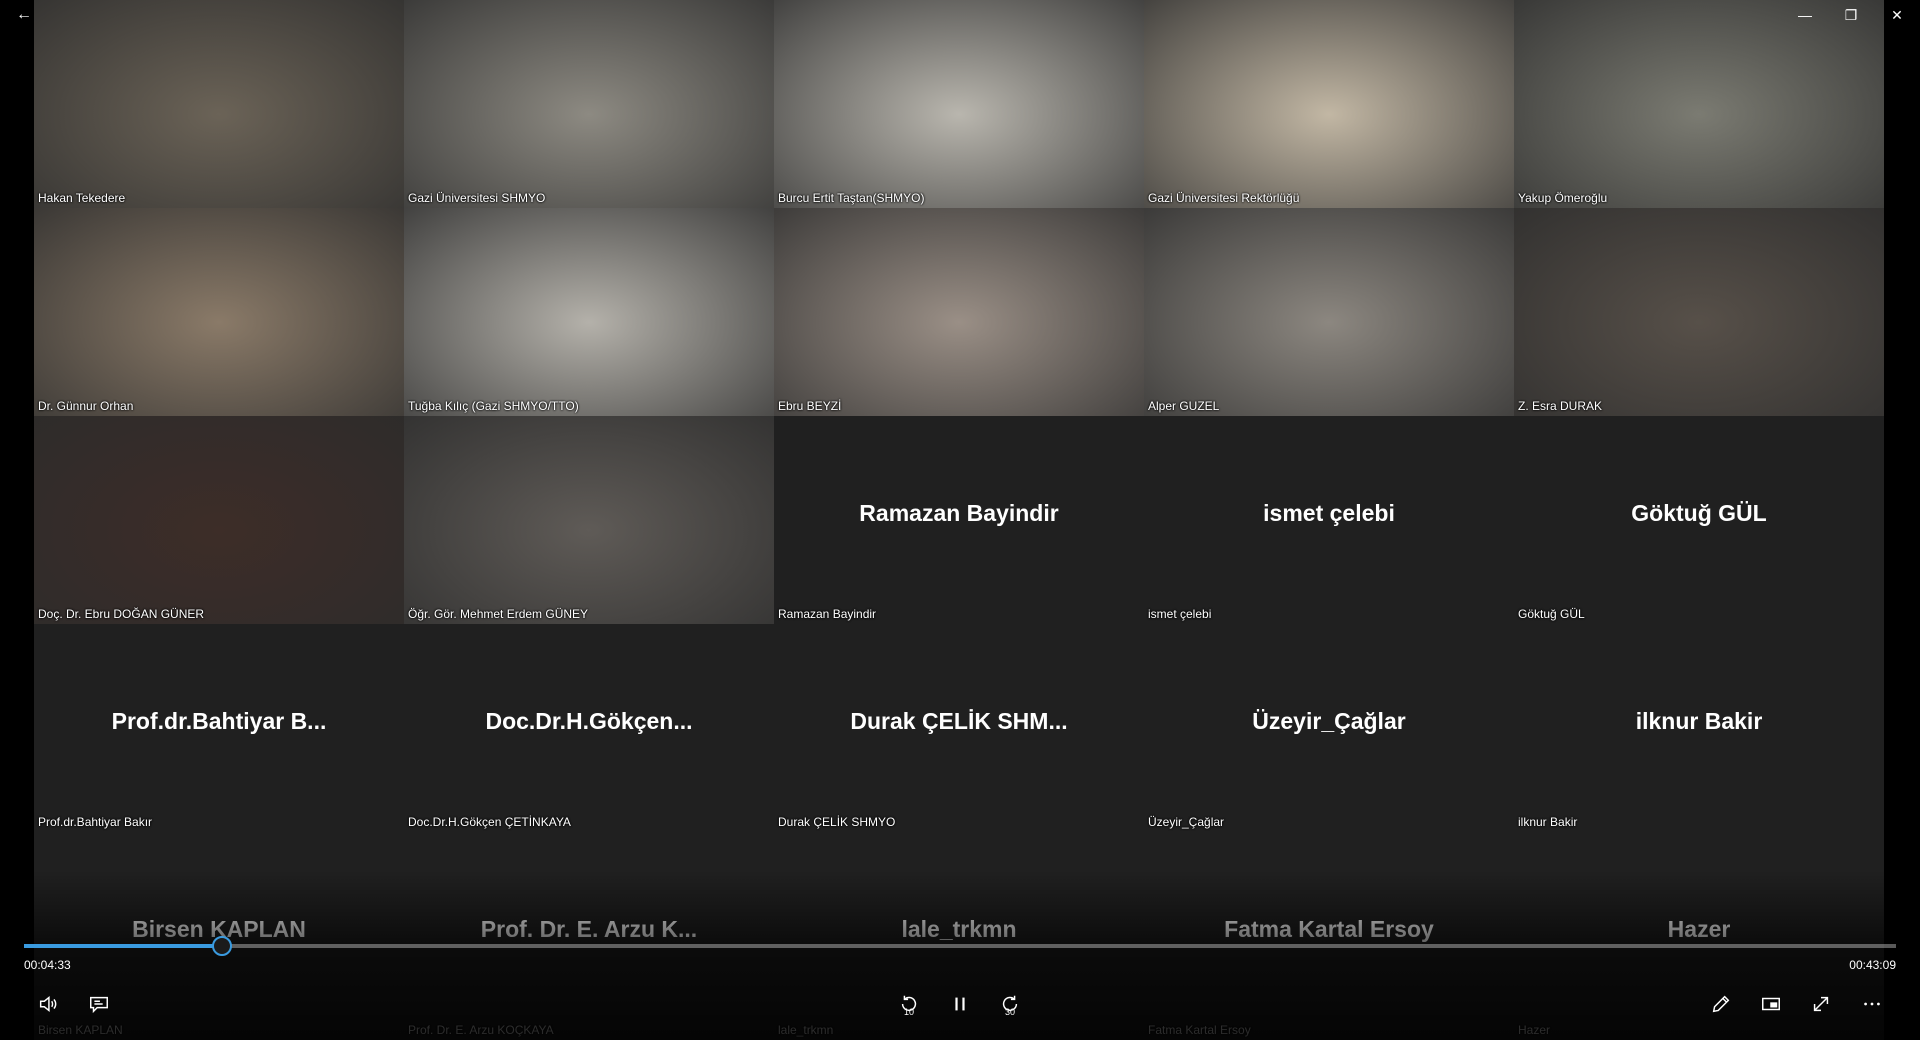 The height and width of the screenshot is (1040, 1920). Describe the element at coordinates (1010, 1004) in the screenshot. I see `forward-30-button: 30` at that location.